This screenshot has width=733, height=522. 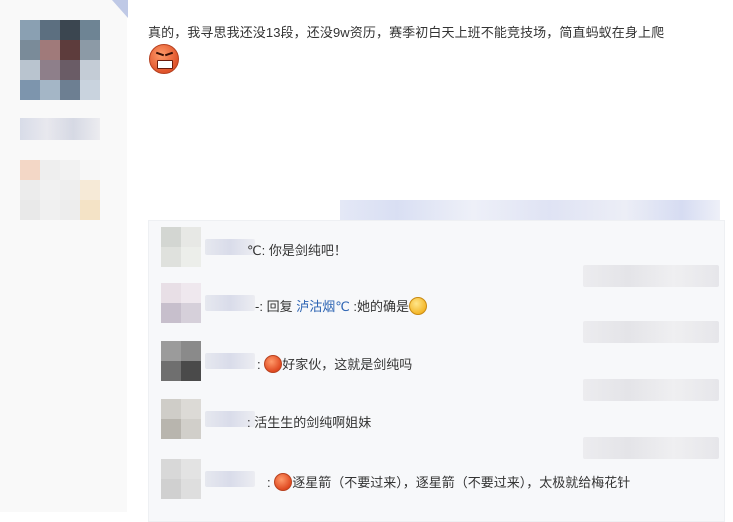 I want to click on user-badges-blurred, so click(x=60, y=190).